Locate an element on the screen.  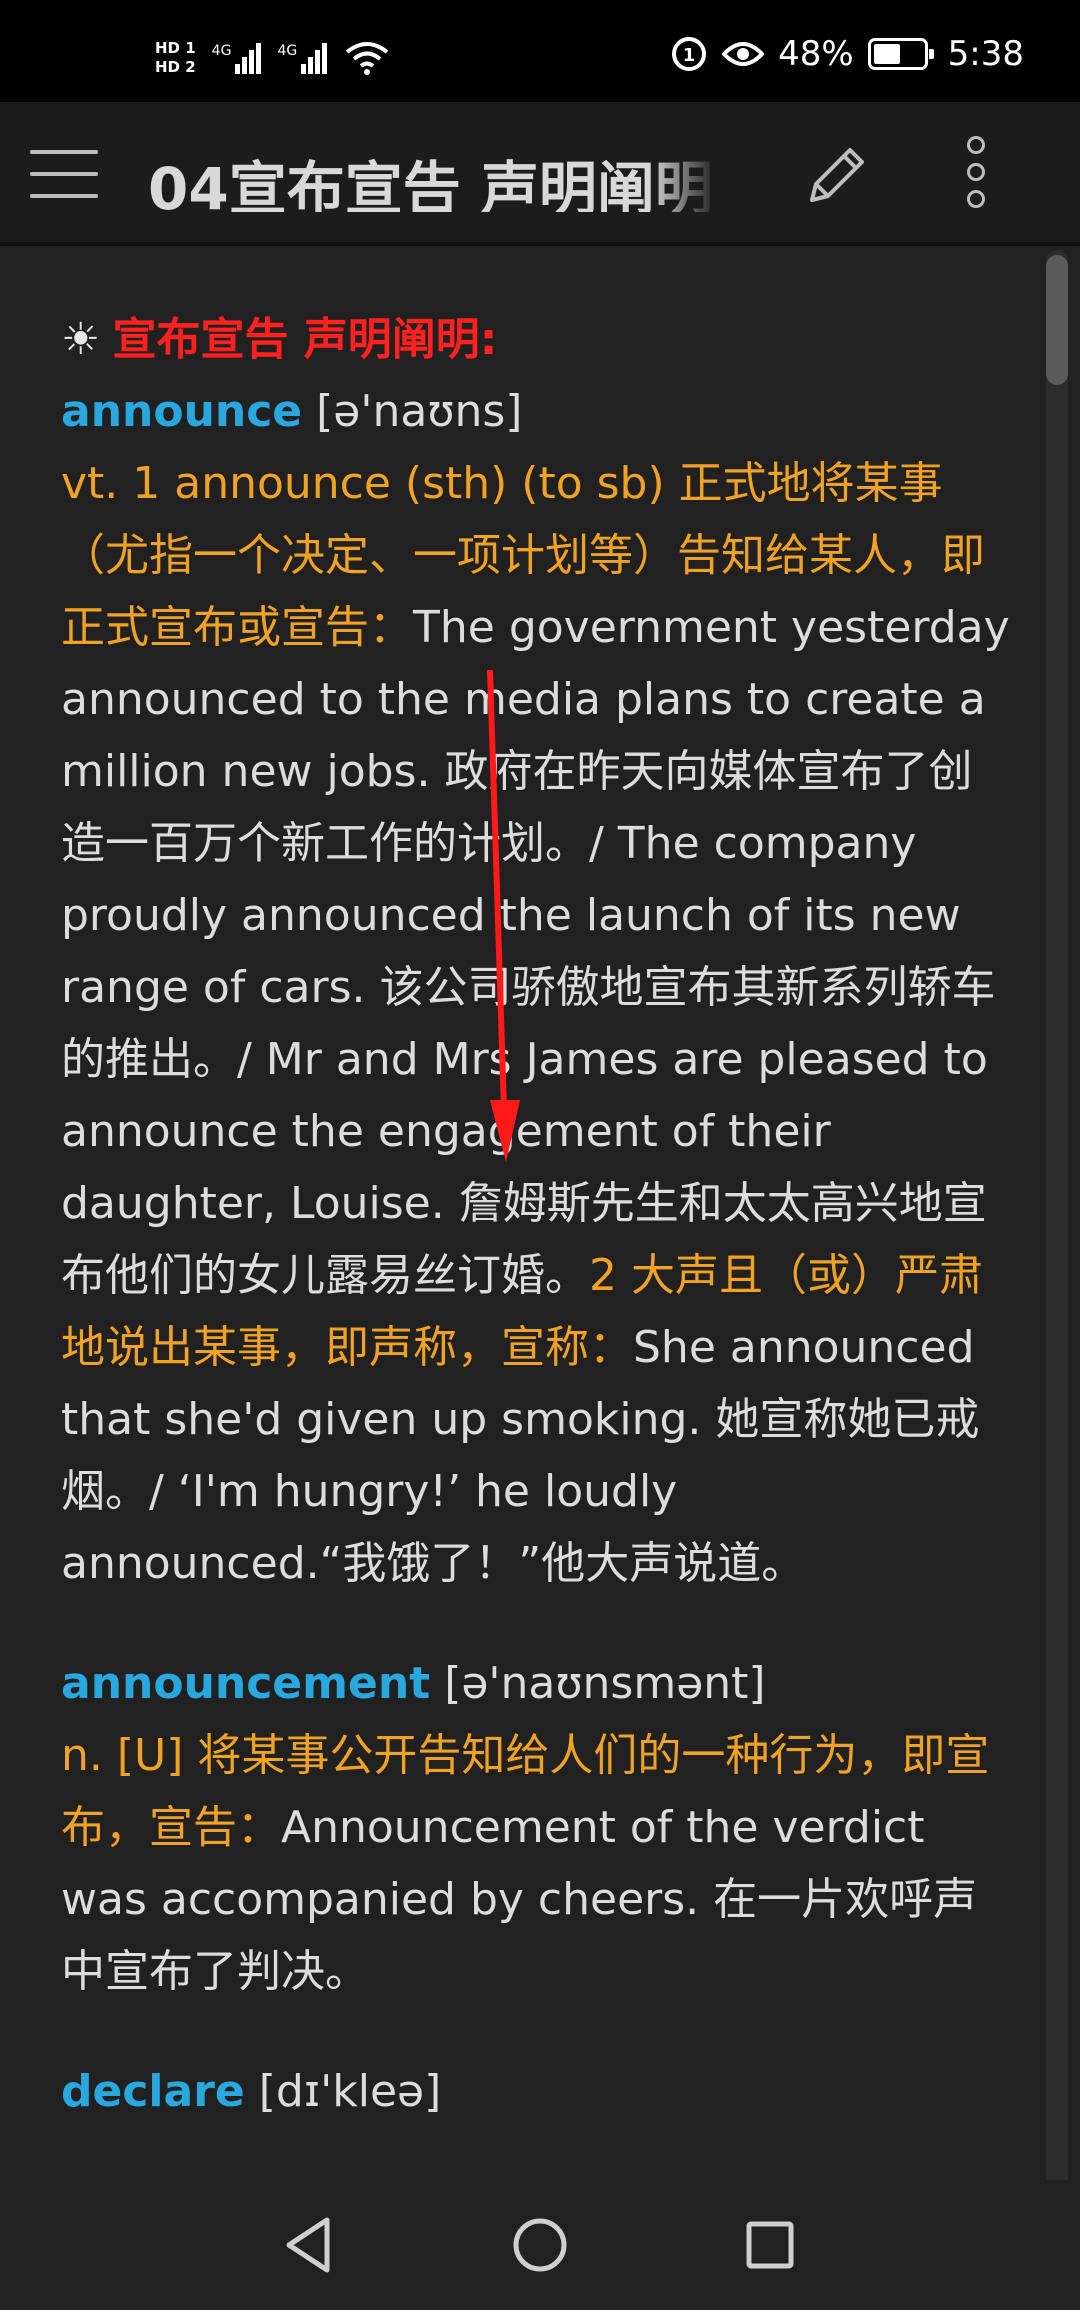
app-toolbar: 04宣布宣告 声明阐明 is located at coordinates (540, 174).